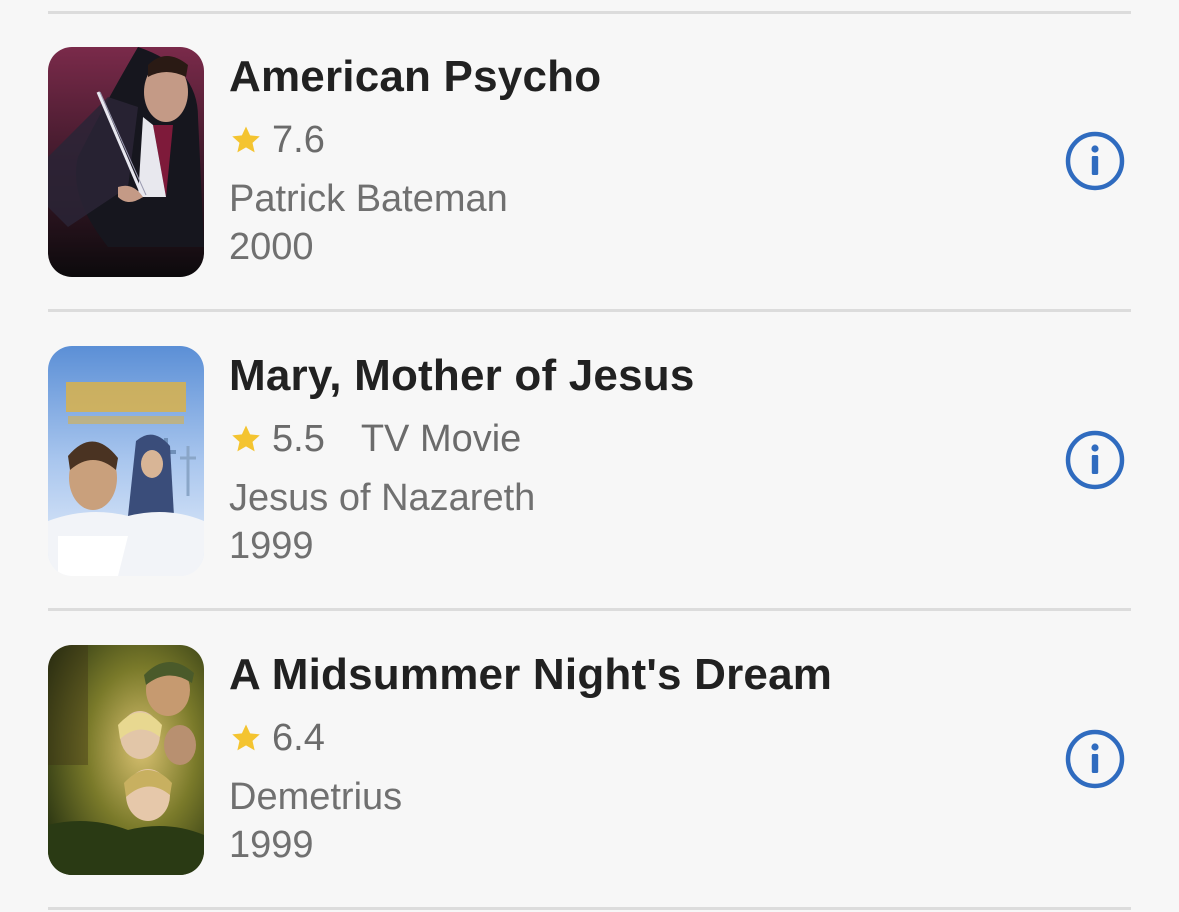 This screenshot has width=1179, height=912. Describe the element at coordinates (368, 199) in the screenshot. I see `character-name: Patrick Bateman` at that location.